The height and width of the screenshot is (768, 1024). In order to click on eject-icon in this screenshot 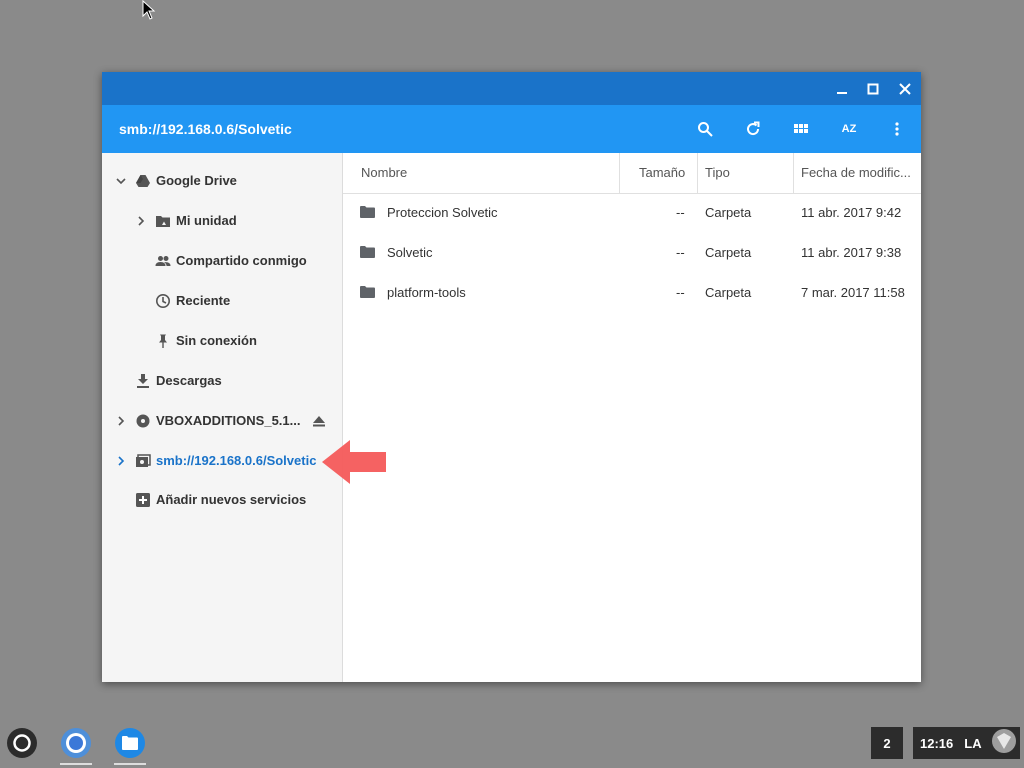, I will do `click(319, 421)`.